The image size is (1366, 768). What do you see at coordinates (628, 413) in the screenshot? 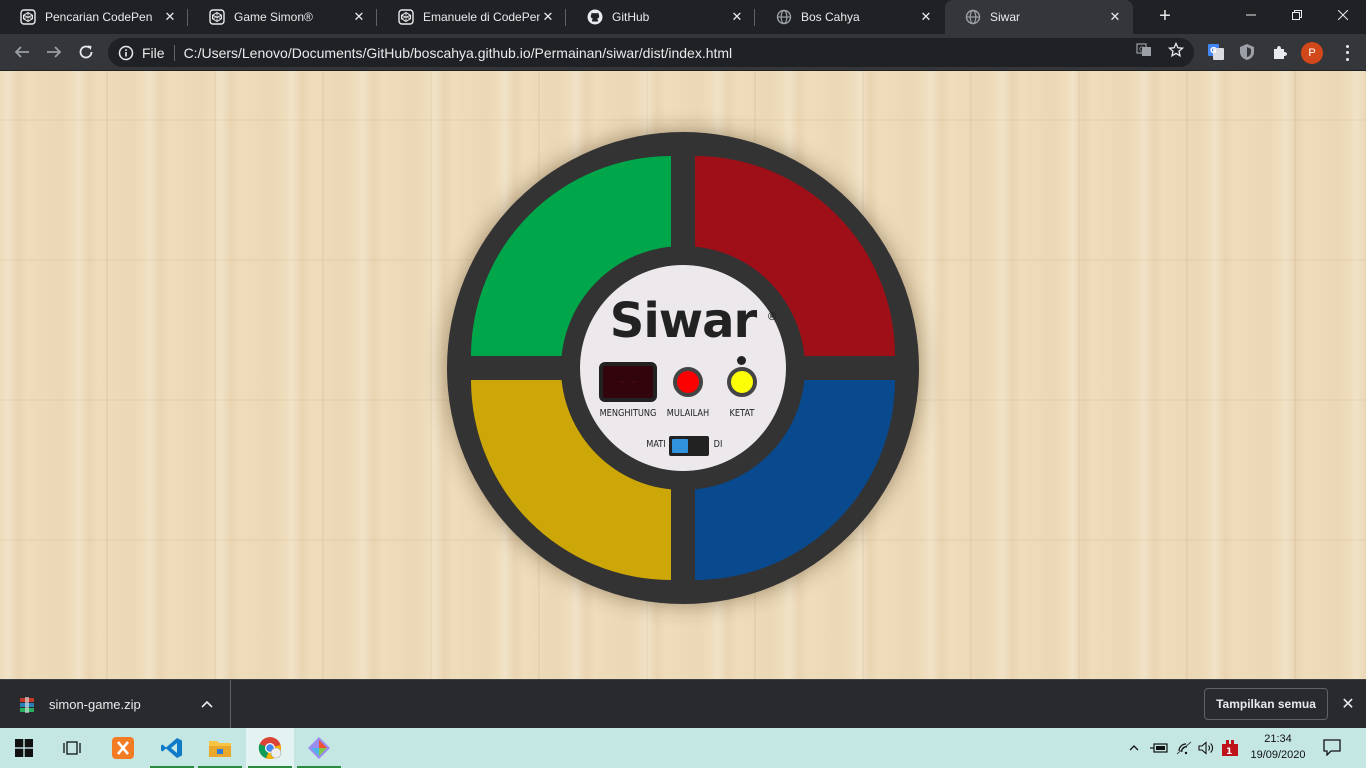
I see `count-label: MENGHITUNG` at bounding box center [628, 413].